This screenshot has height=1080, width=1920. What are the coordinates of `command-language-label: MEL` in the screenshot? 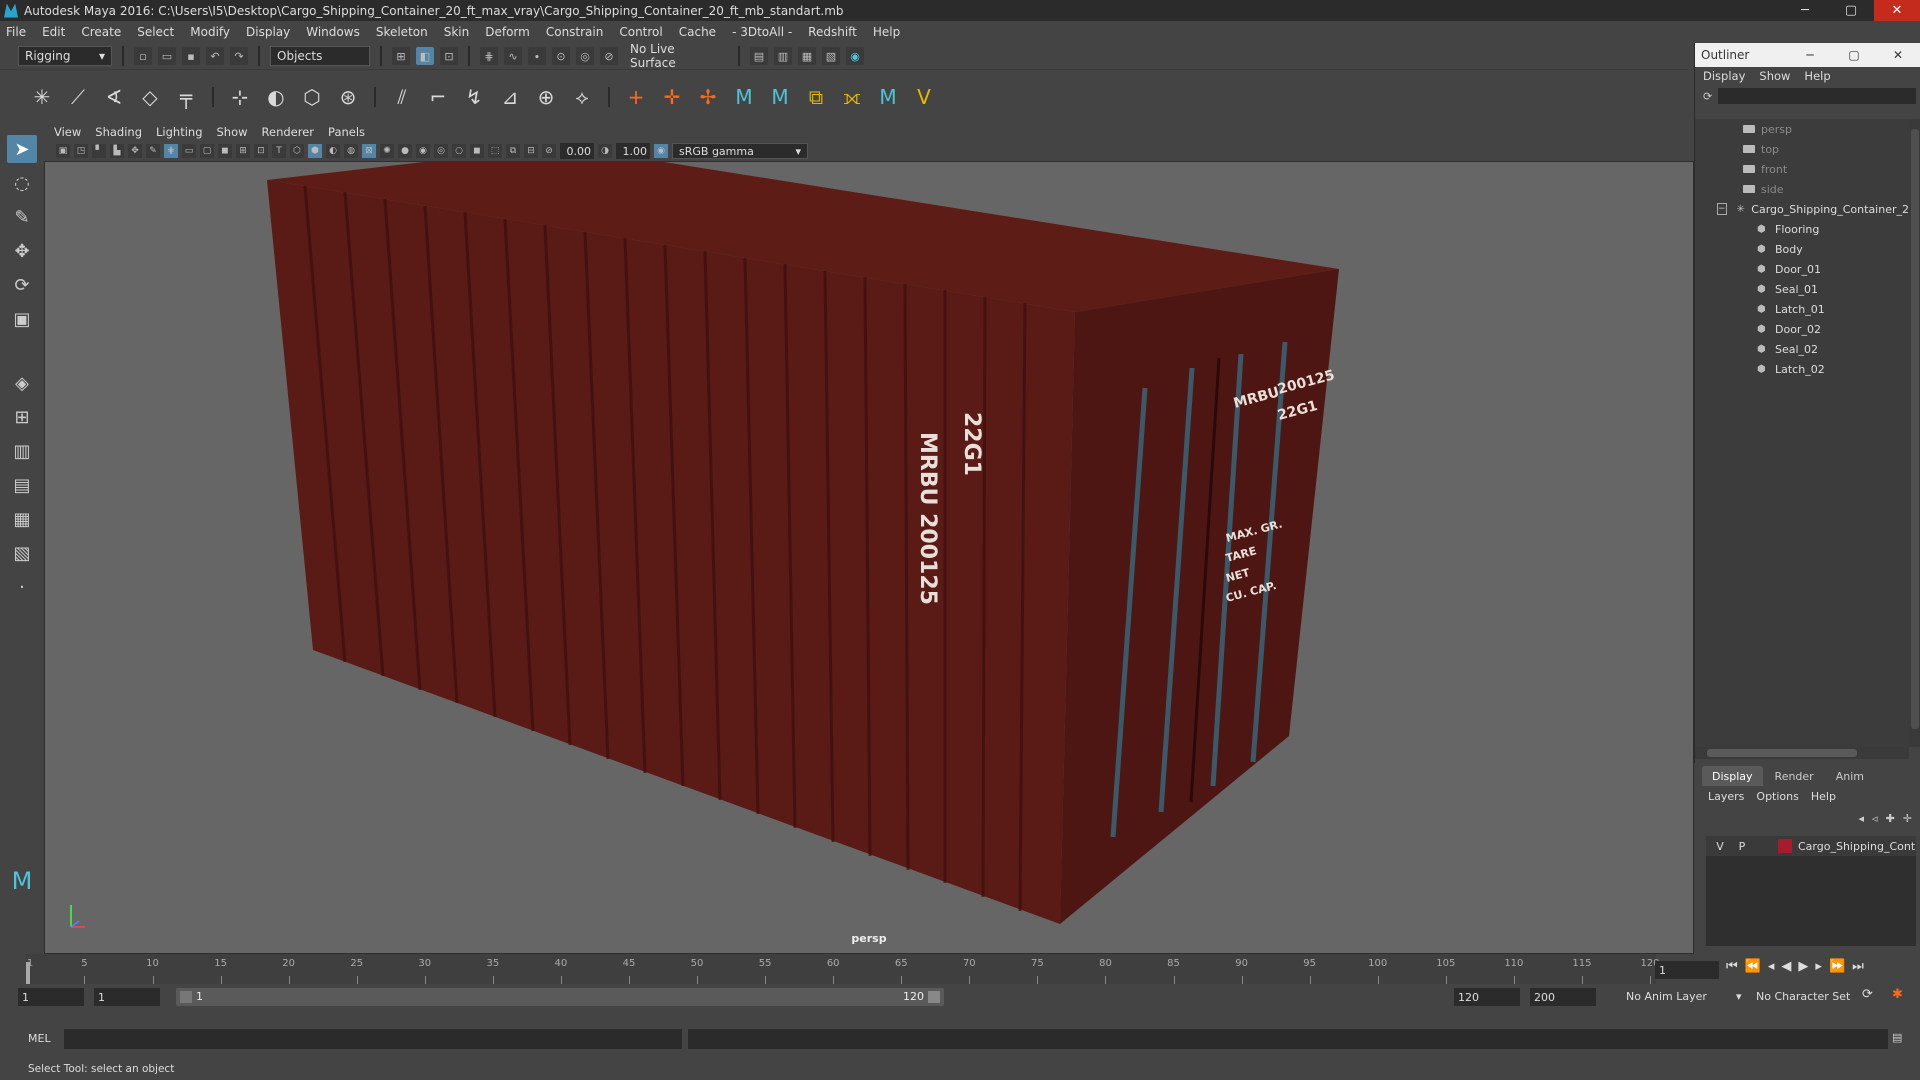 It's located at (39, 1038).